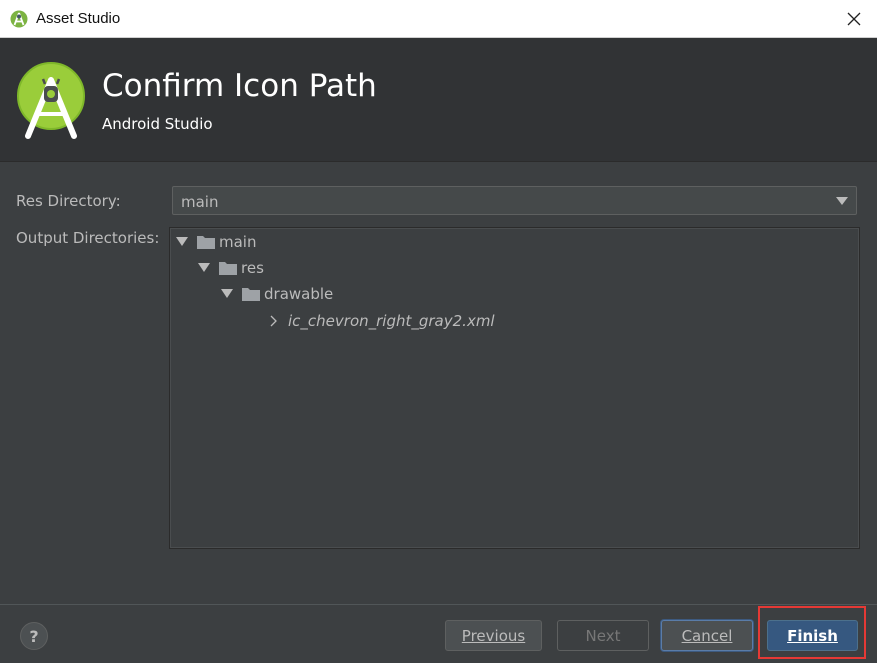 This screenshot has width=877, height=663. I want to click on previous-button: Previous, so click(493, 635).